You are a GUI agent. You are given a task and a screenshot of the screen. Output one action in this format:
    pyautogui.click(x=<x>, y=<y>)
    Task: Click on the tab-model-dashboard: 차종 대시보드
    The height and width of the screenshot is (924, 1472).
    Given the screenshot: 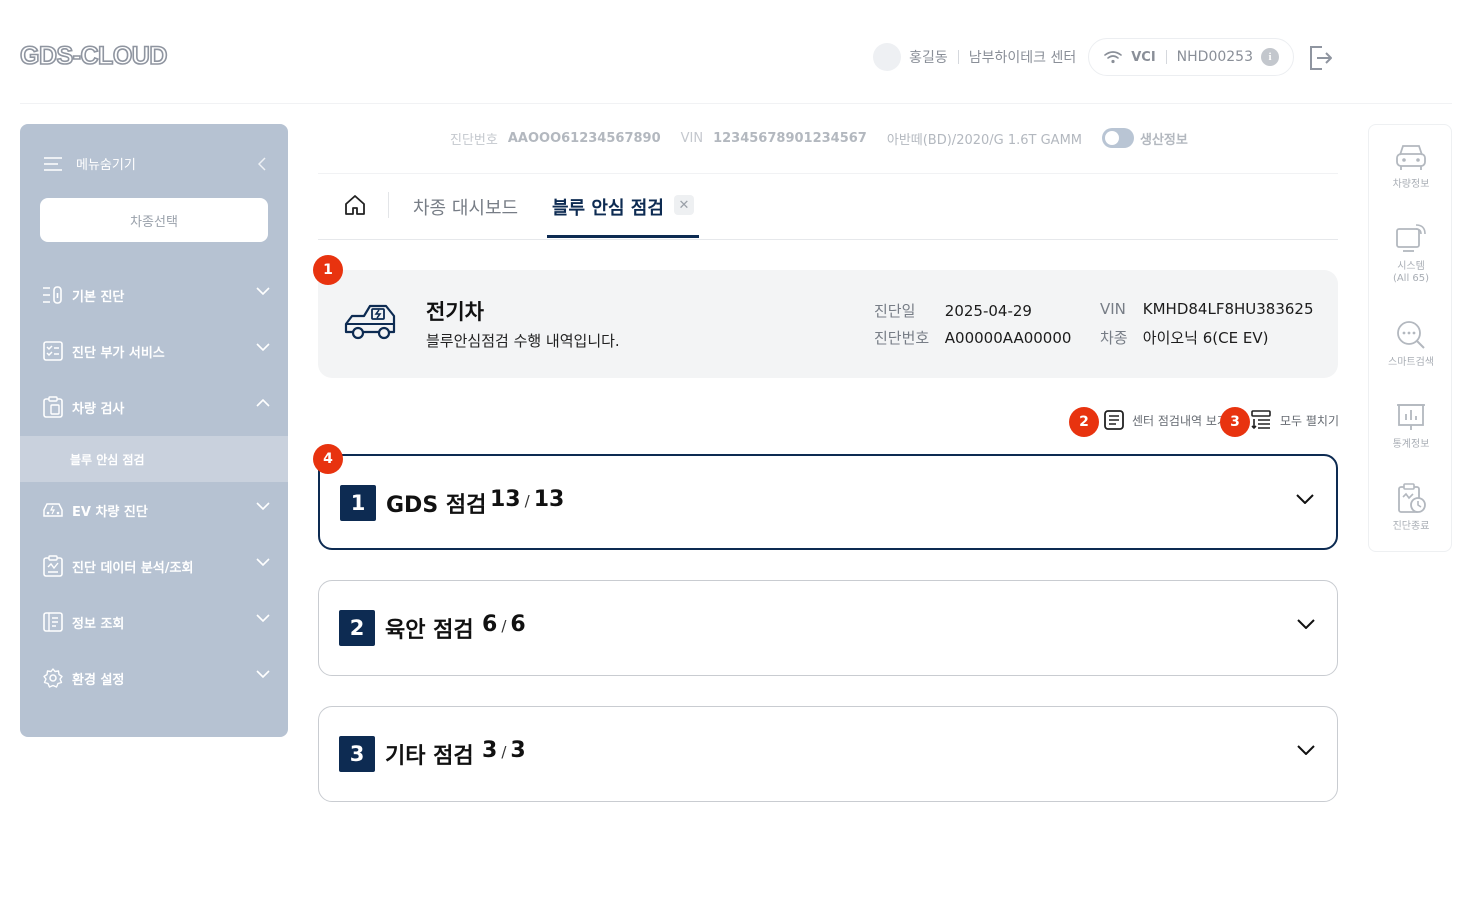 What is the action you would take?
    pyautogui.click(x=465, y=207)
    